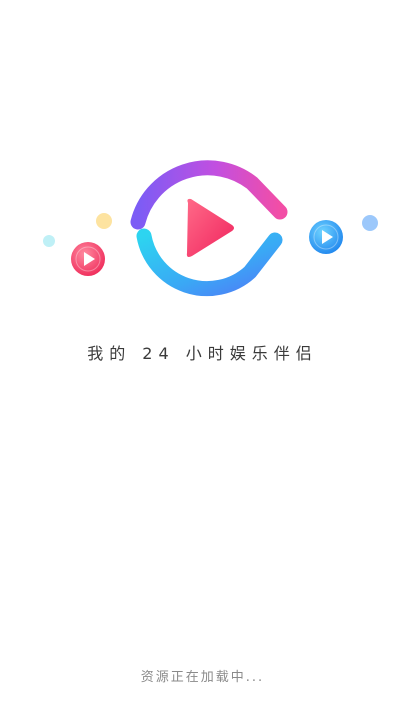  What do you see at coordinates (104, 221) in the screenshot?
I see `decor-dot-yellow` at bounding box center [104, 221].